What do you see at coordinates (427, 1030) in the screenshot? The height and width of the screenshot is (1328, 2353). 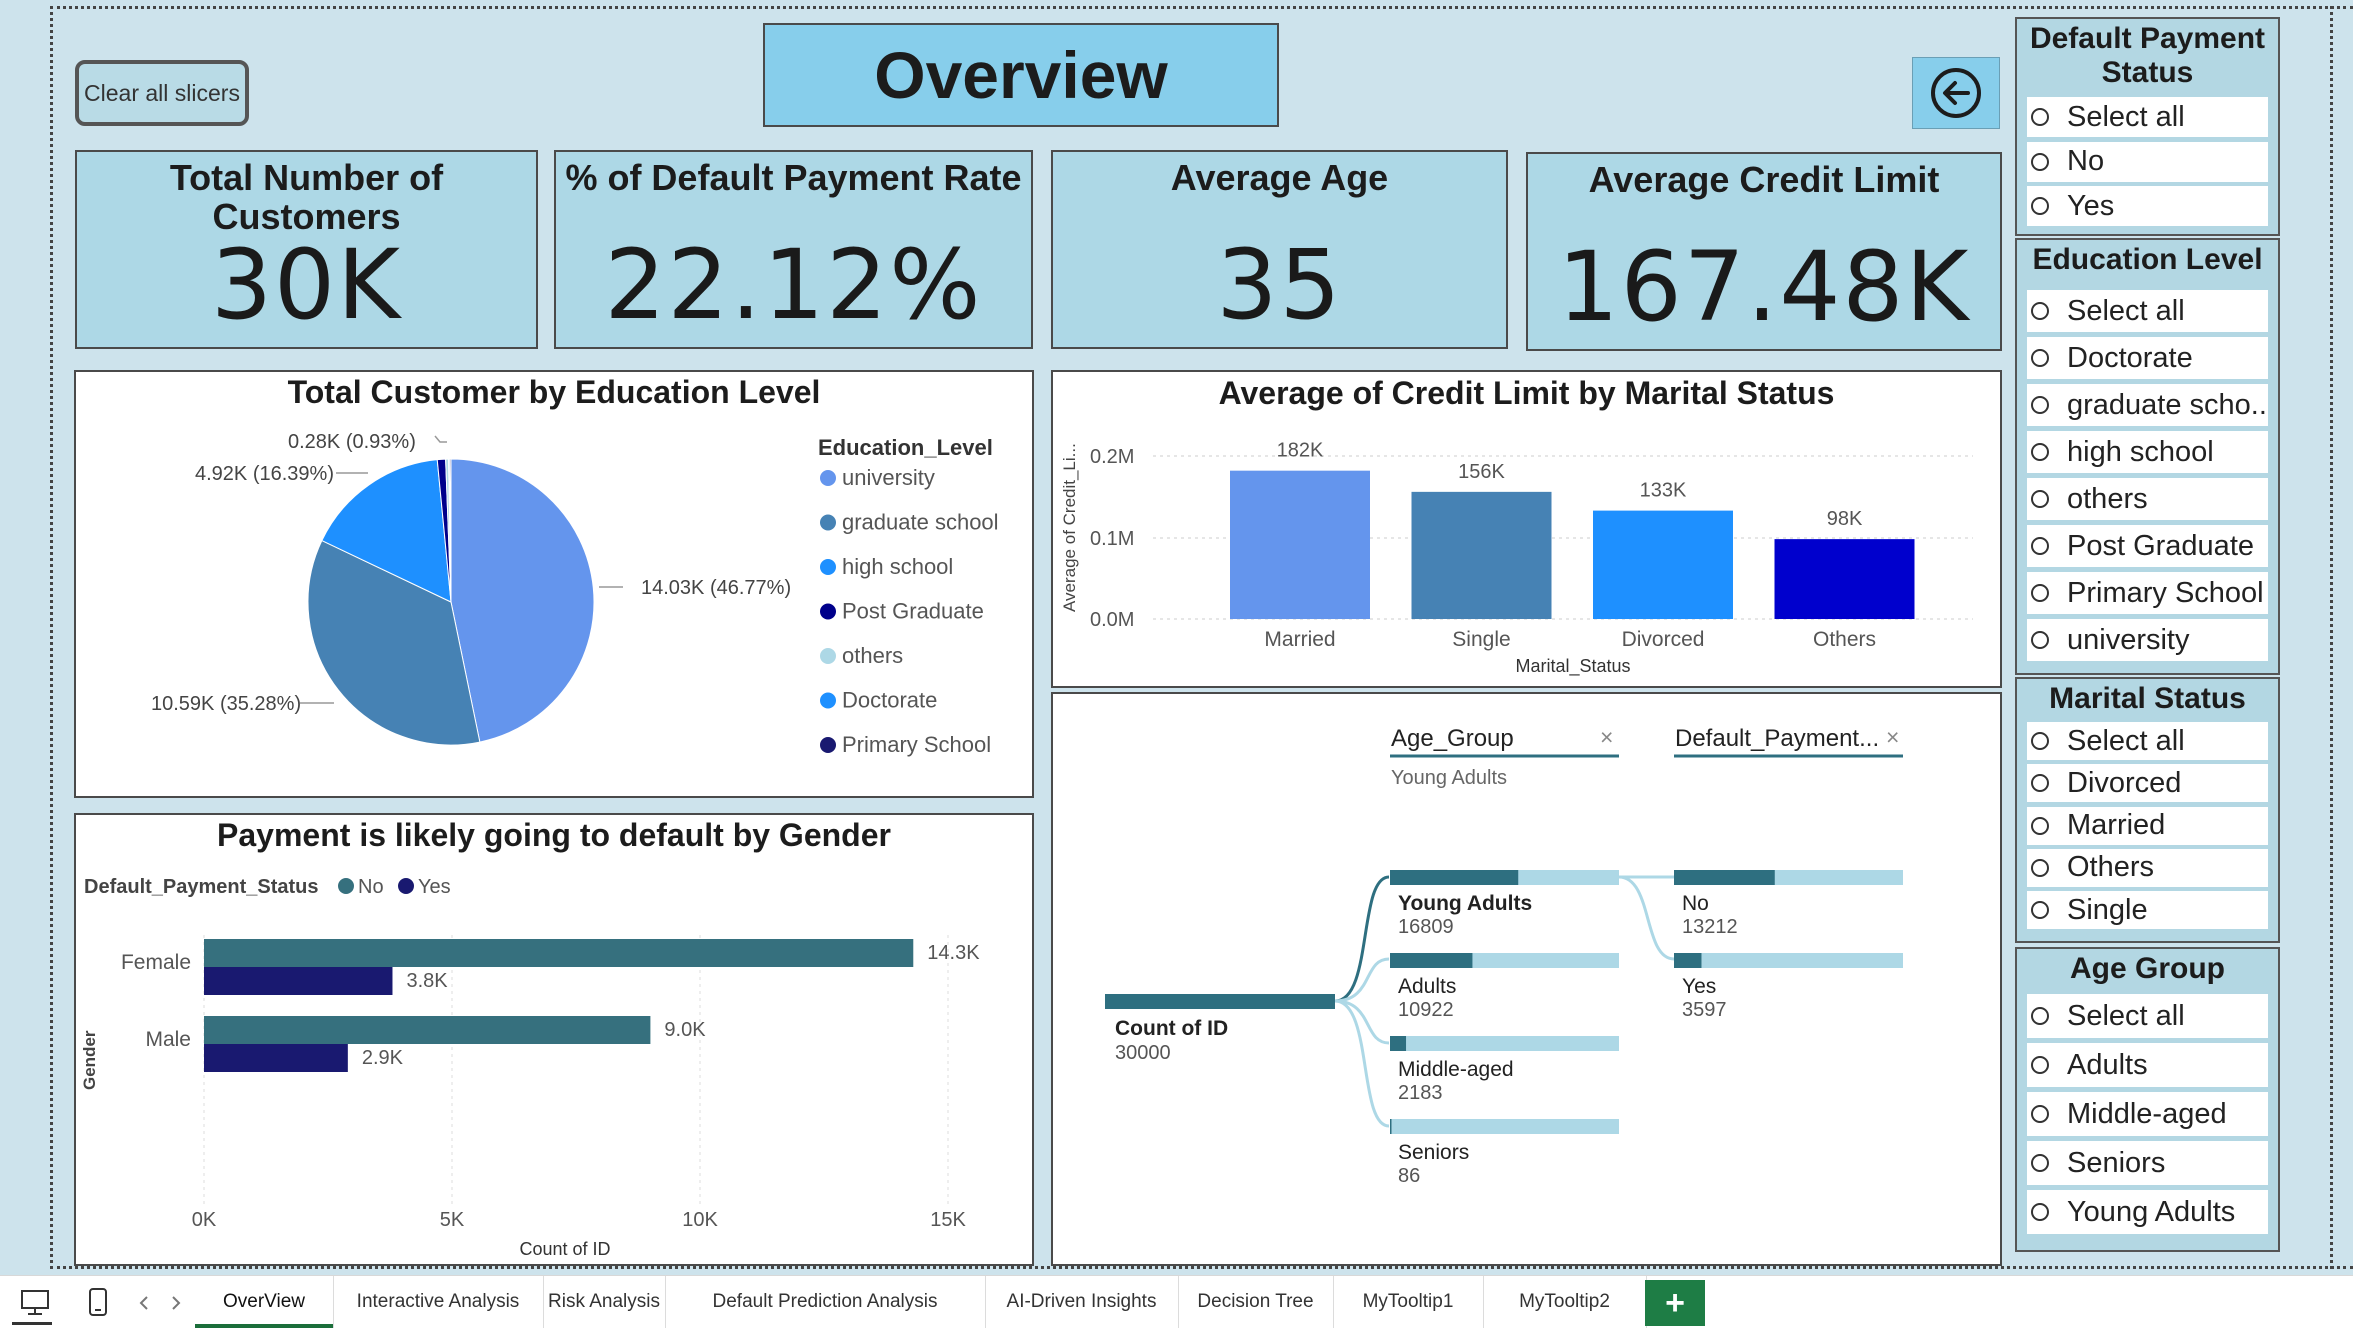 I see `bar-male-no` at bounding box center [427, 1030].